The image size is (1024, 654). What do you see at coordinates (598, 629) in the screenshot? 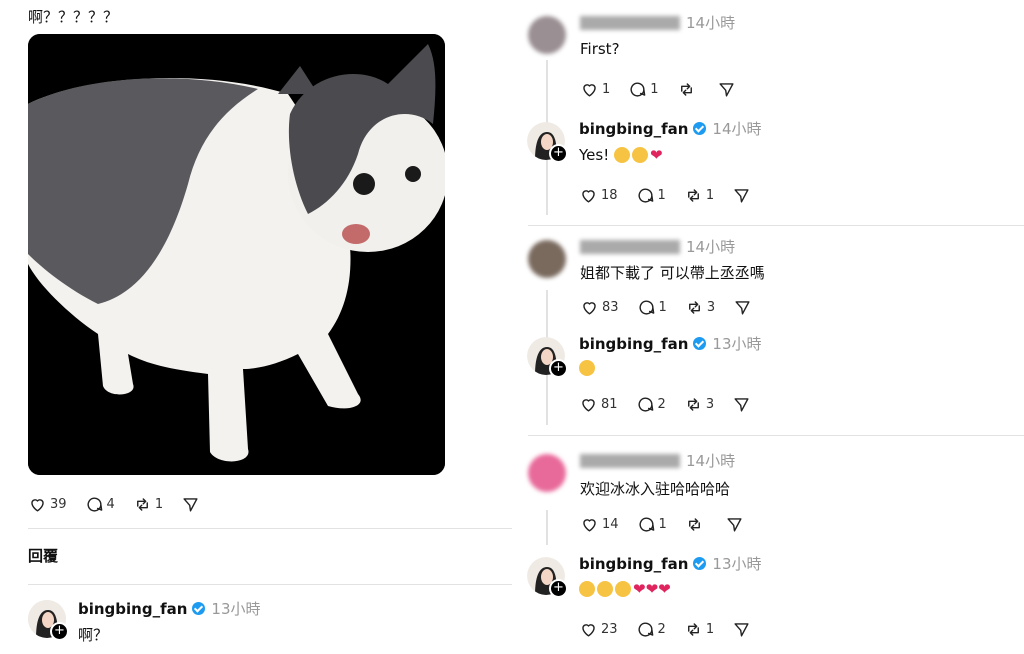
I see `like-button: 23` at bounding box center [598, 629].